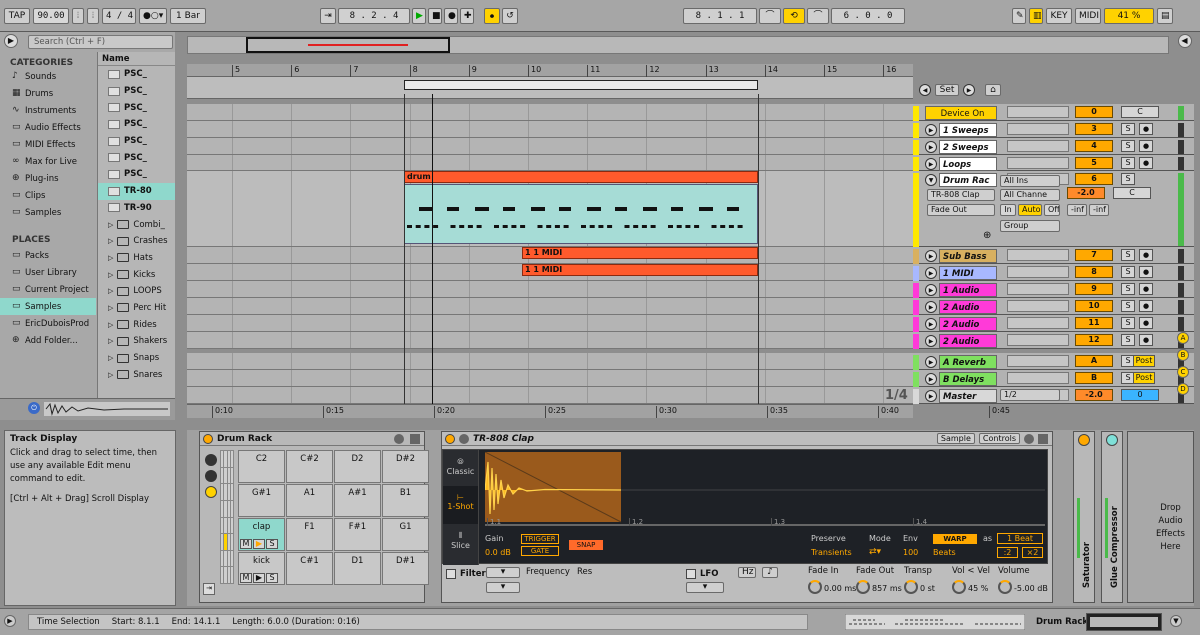 This screenshot has height=635, width=1200. Describe the element at coordinates (1094, 179) in the screenshot. I see `track-activator: 6` at that location.